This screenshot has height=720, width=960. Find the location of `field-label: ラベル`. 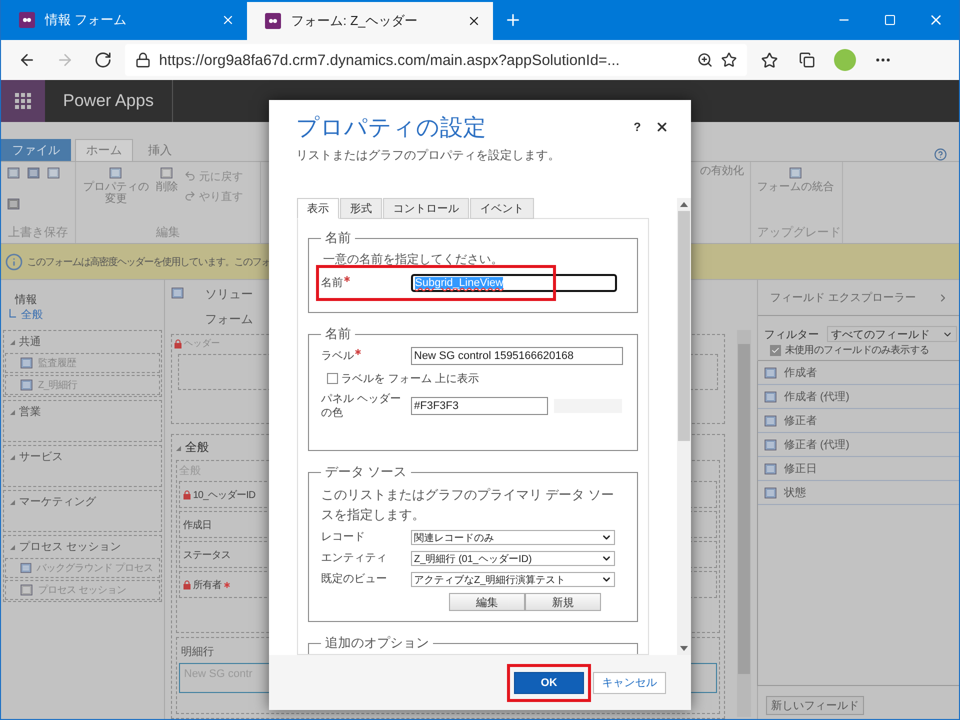

field-label: ラベル is located at coordinates (337, 356).